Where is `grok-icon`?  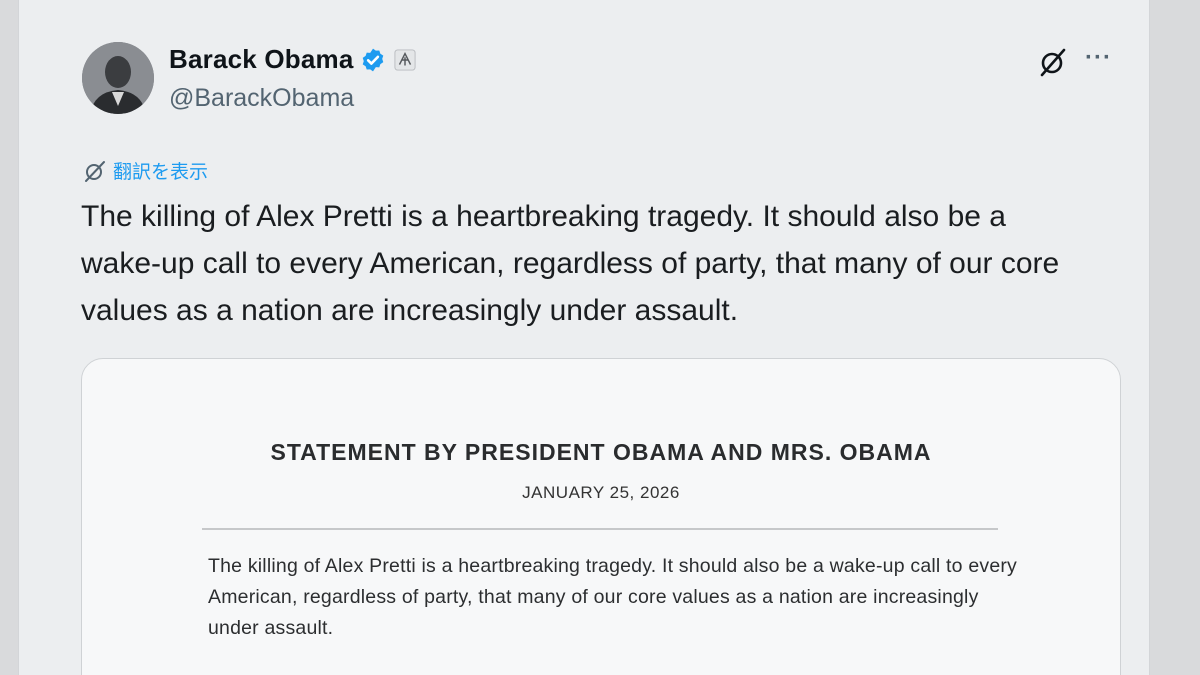 grok-icon is located at coordinates (1053, 62).